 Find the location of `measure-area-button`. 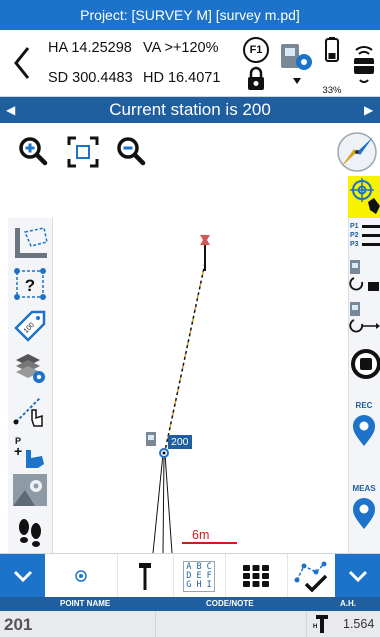

measure-area-button is located at coordinates (30, 242).